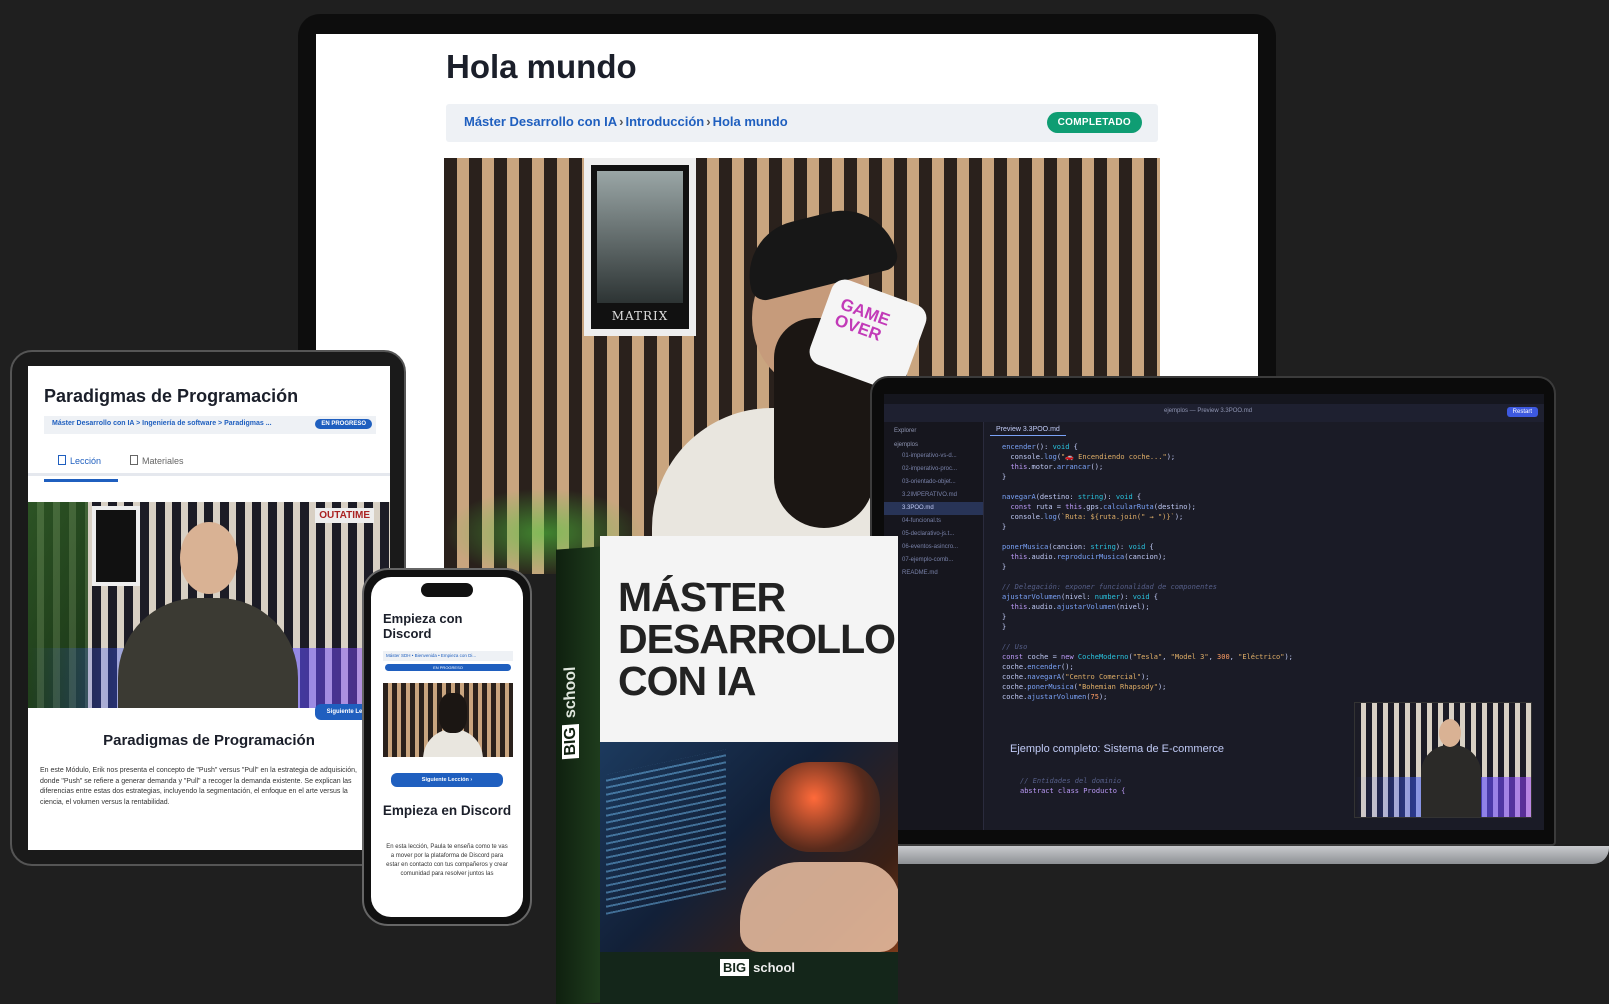 The image size is (1609, 1004). I want to click on box-title: MÁSTER DESARROLLO CON IA, so click(757, 639).